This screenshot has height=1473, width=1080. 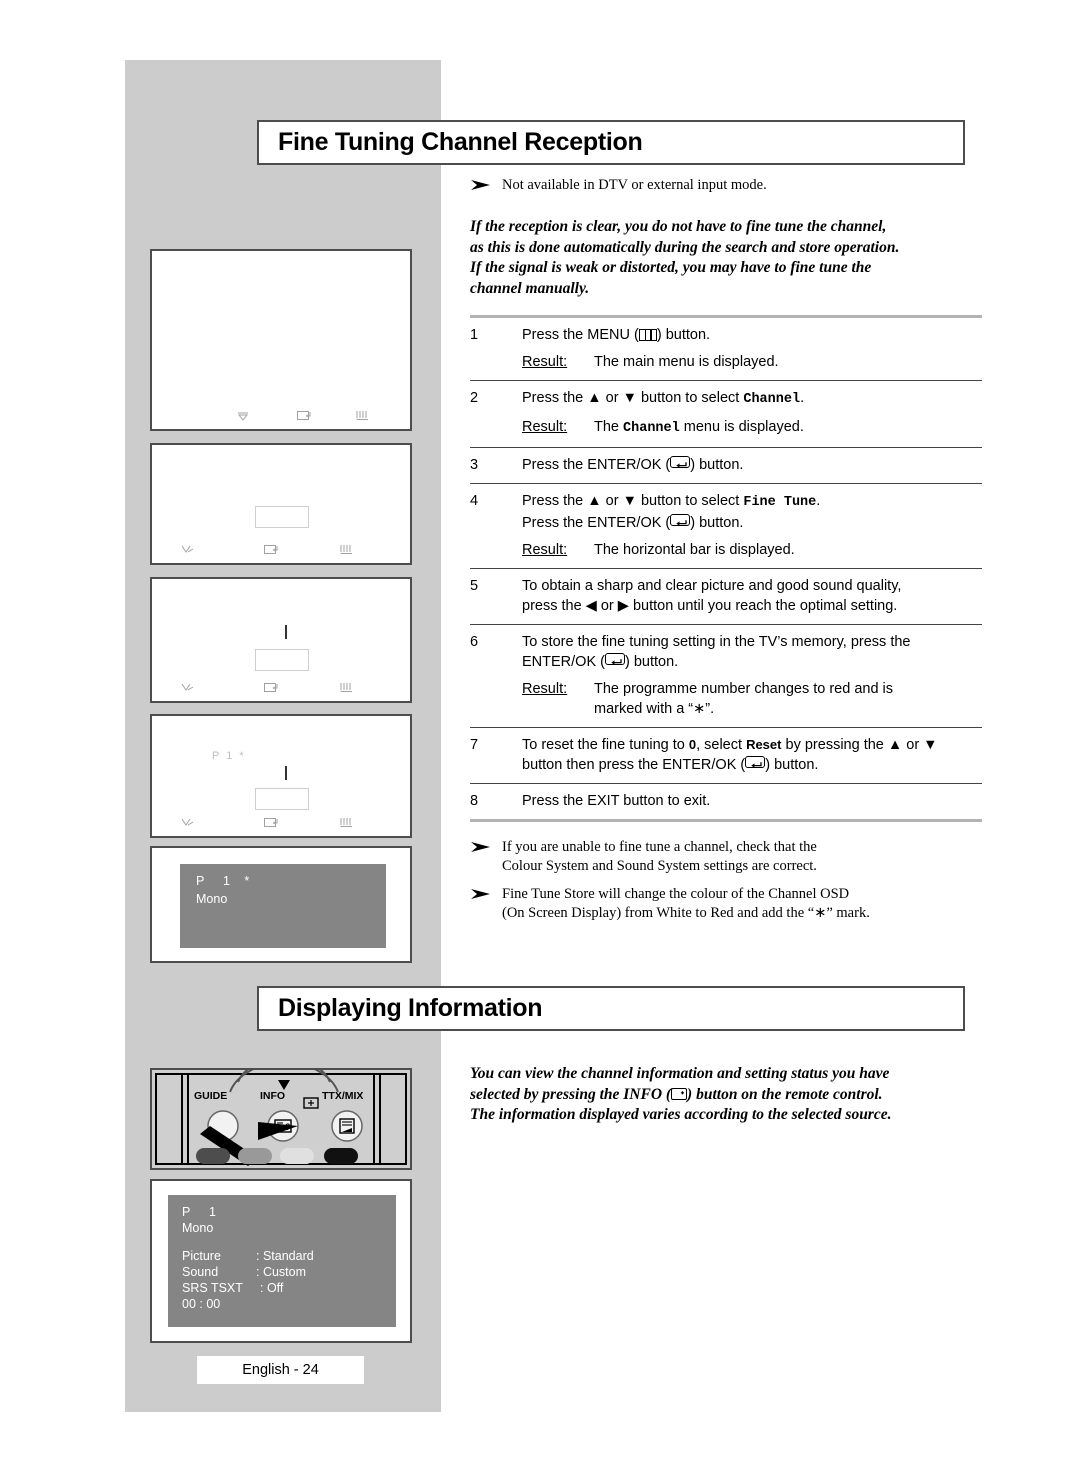 What do you see at coordinates (752, 662) in the screenshot?
I see `step-line: ENTER/OK () button.` at bounding box center [752, 662].